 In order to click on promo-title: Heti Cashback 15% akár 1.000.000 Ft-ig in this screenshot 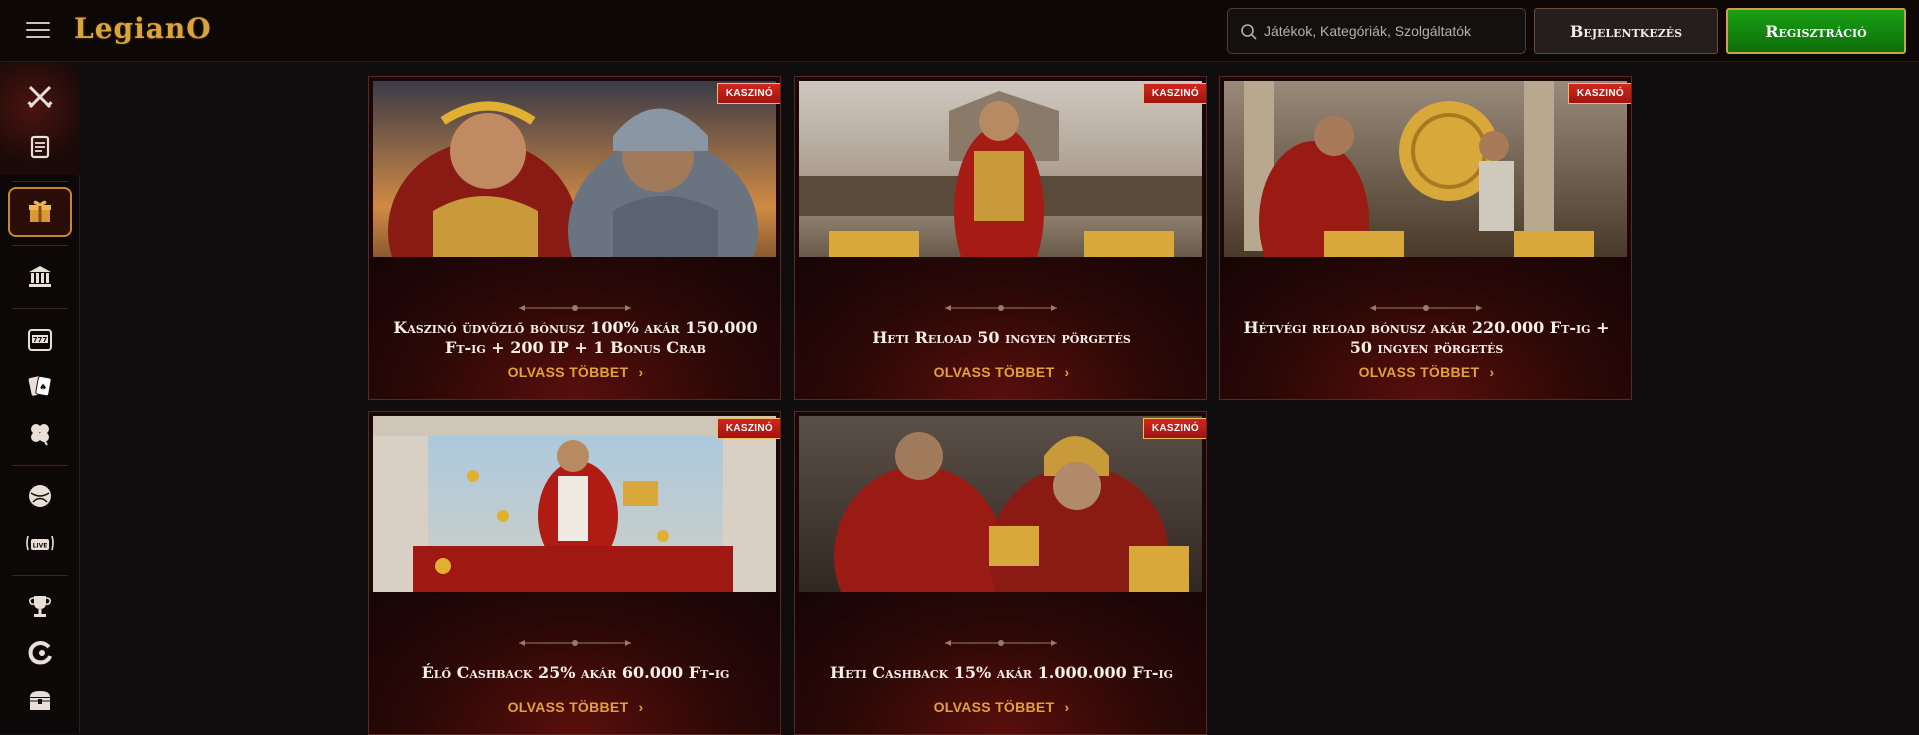, I will do `click(1001, 672)`.